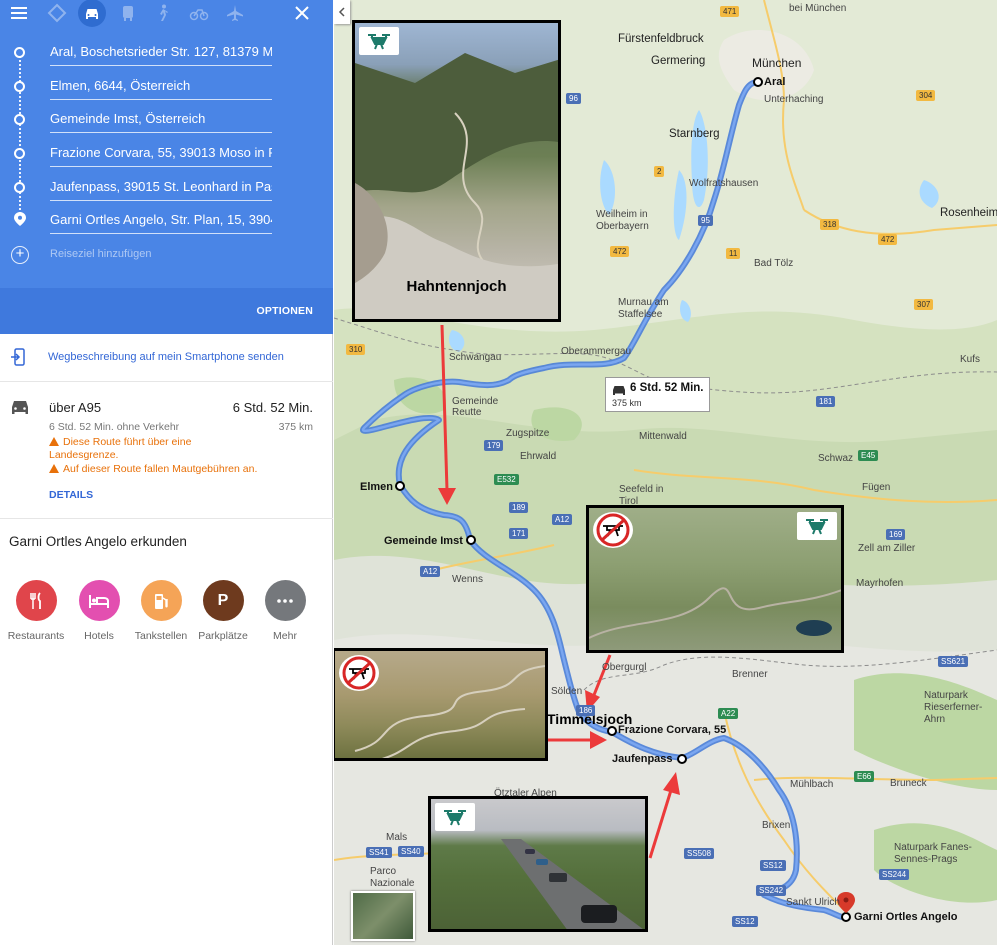  What do you see at coordinates (99, 600) in the screenshot?
I see `hotel-icon` at bounding box center [99, 600].